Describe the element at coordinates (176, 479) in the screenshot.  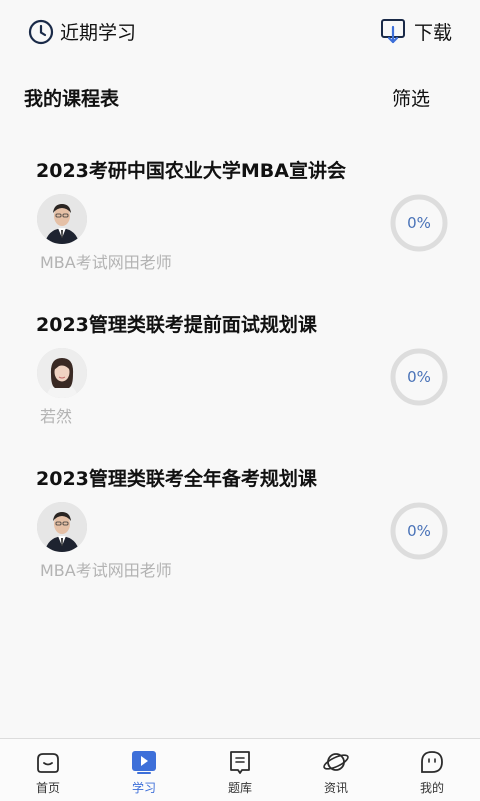
I see `course-title: 2023管理类联考全年备考规划课` at that location.